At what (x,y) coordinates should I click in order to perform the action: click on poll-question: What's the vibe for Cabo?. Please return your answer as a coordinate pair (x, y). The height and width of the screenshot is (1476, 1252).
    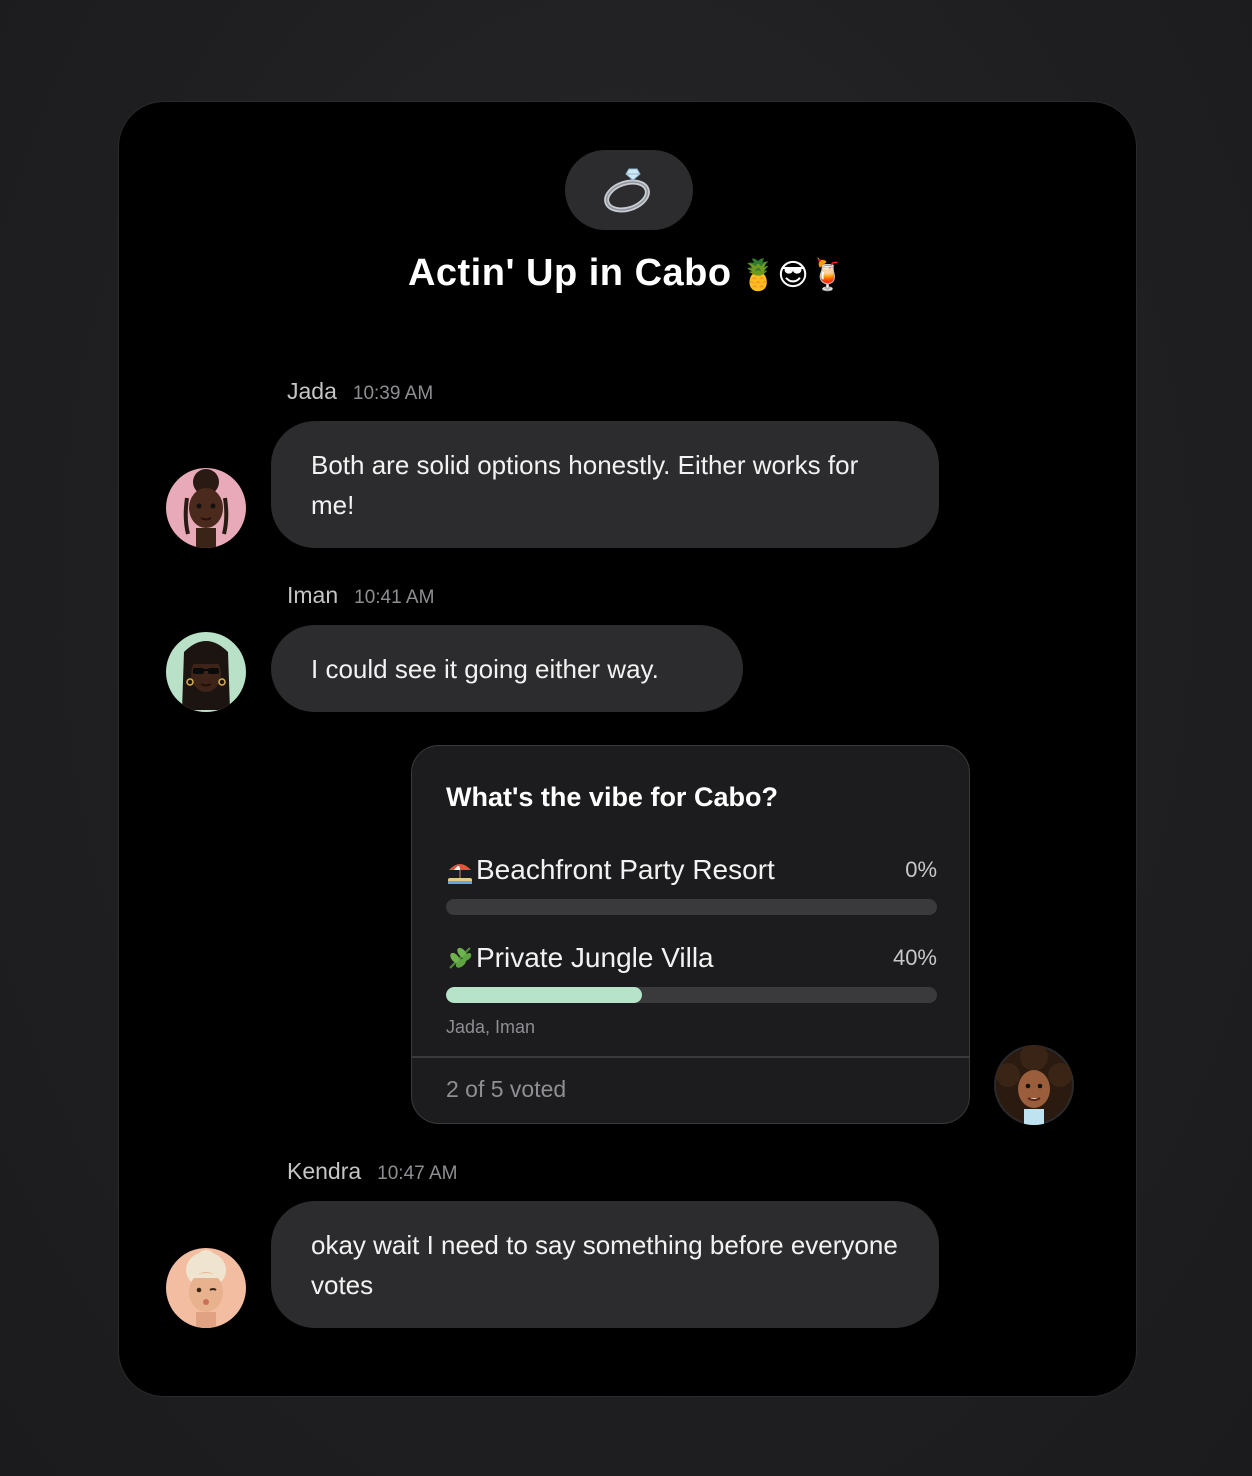
    Looking at the image, I should click on (612, 797).